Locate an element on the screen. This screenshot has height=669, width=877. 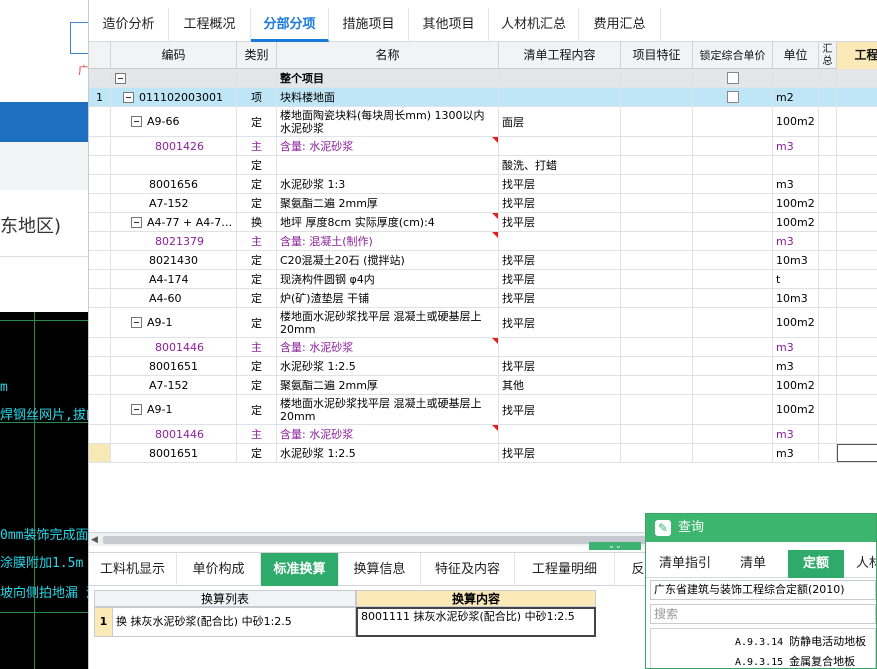
tab-conversion-info: 换算信息 is located at coordinates (380, 569).